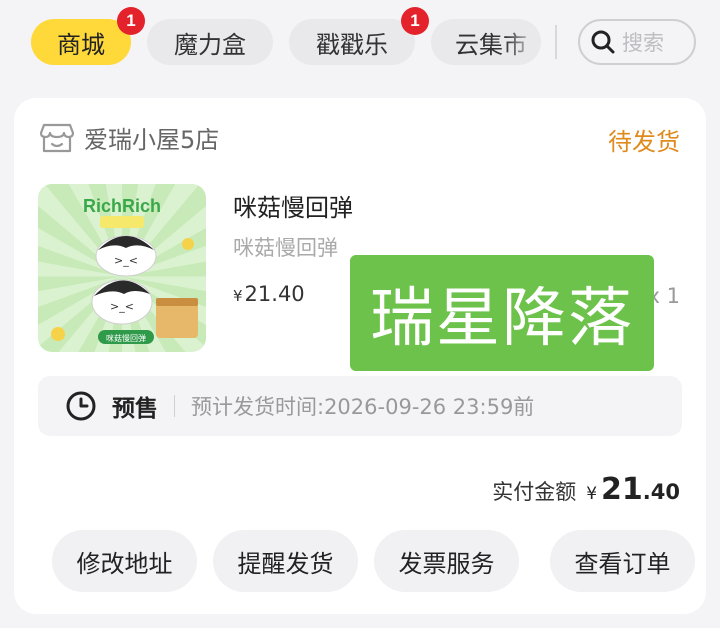 The width and height of the screenshot is (720, 628). What do you see at coordinates (124, 561) in the screenshot?
I see `modify-address-button: 修改地址` at bounding box center [124, 561].